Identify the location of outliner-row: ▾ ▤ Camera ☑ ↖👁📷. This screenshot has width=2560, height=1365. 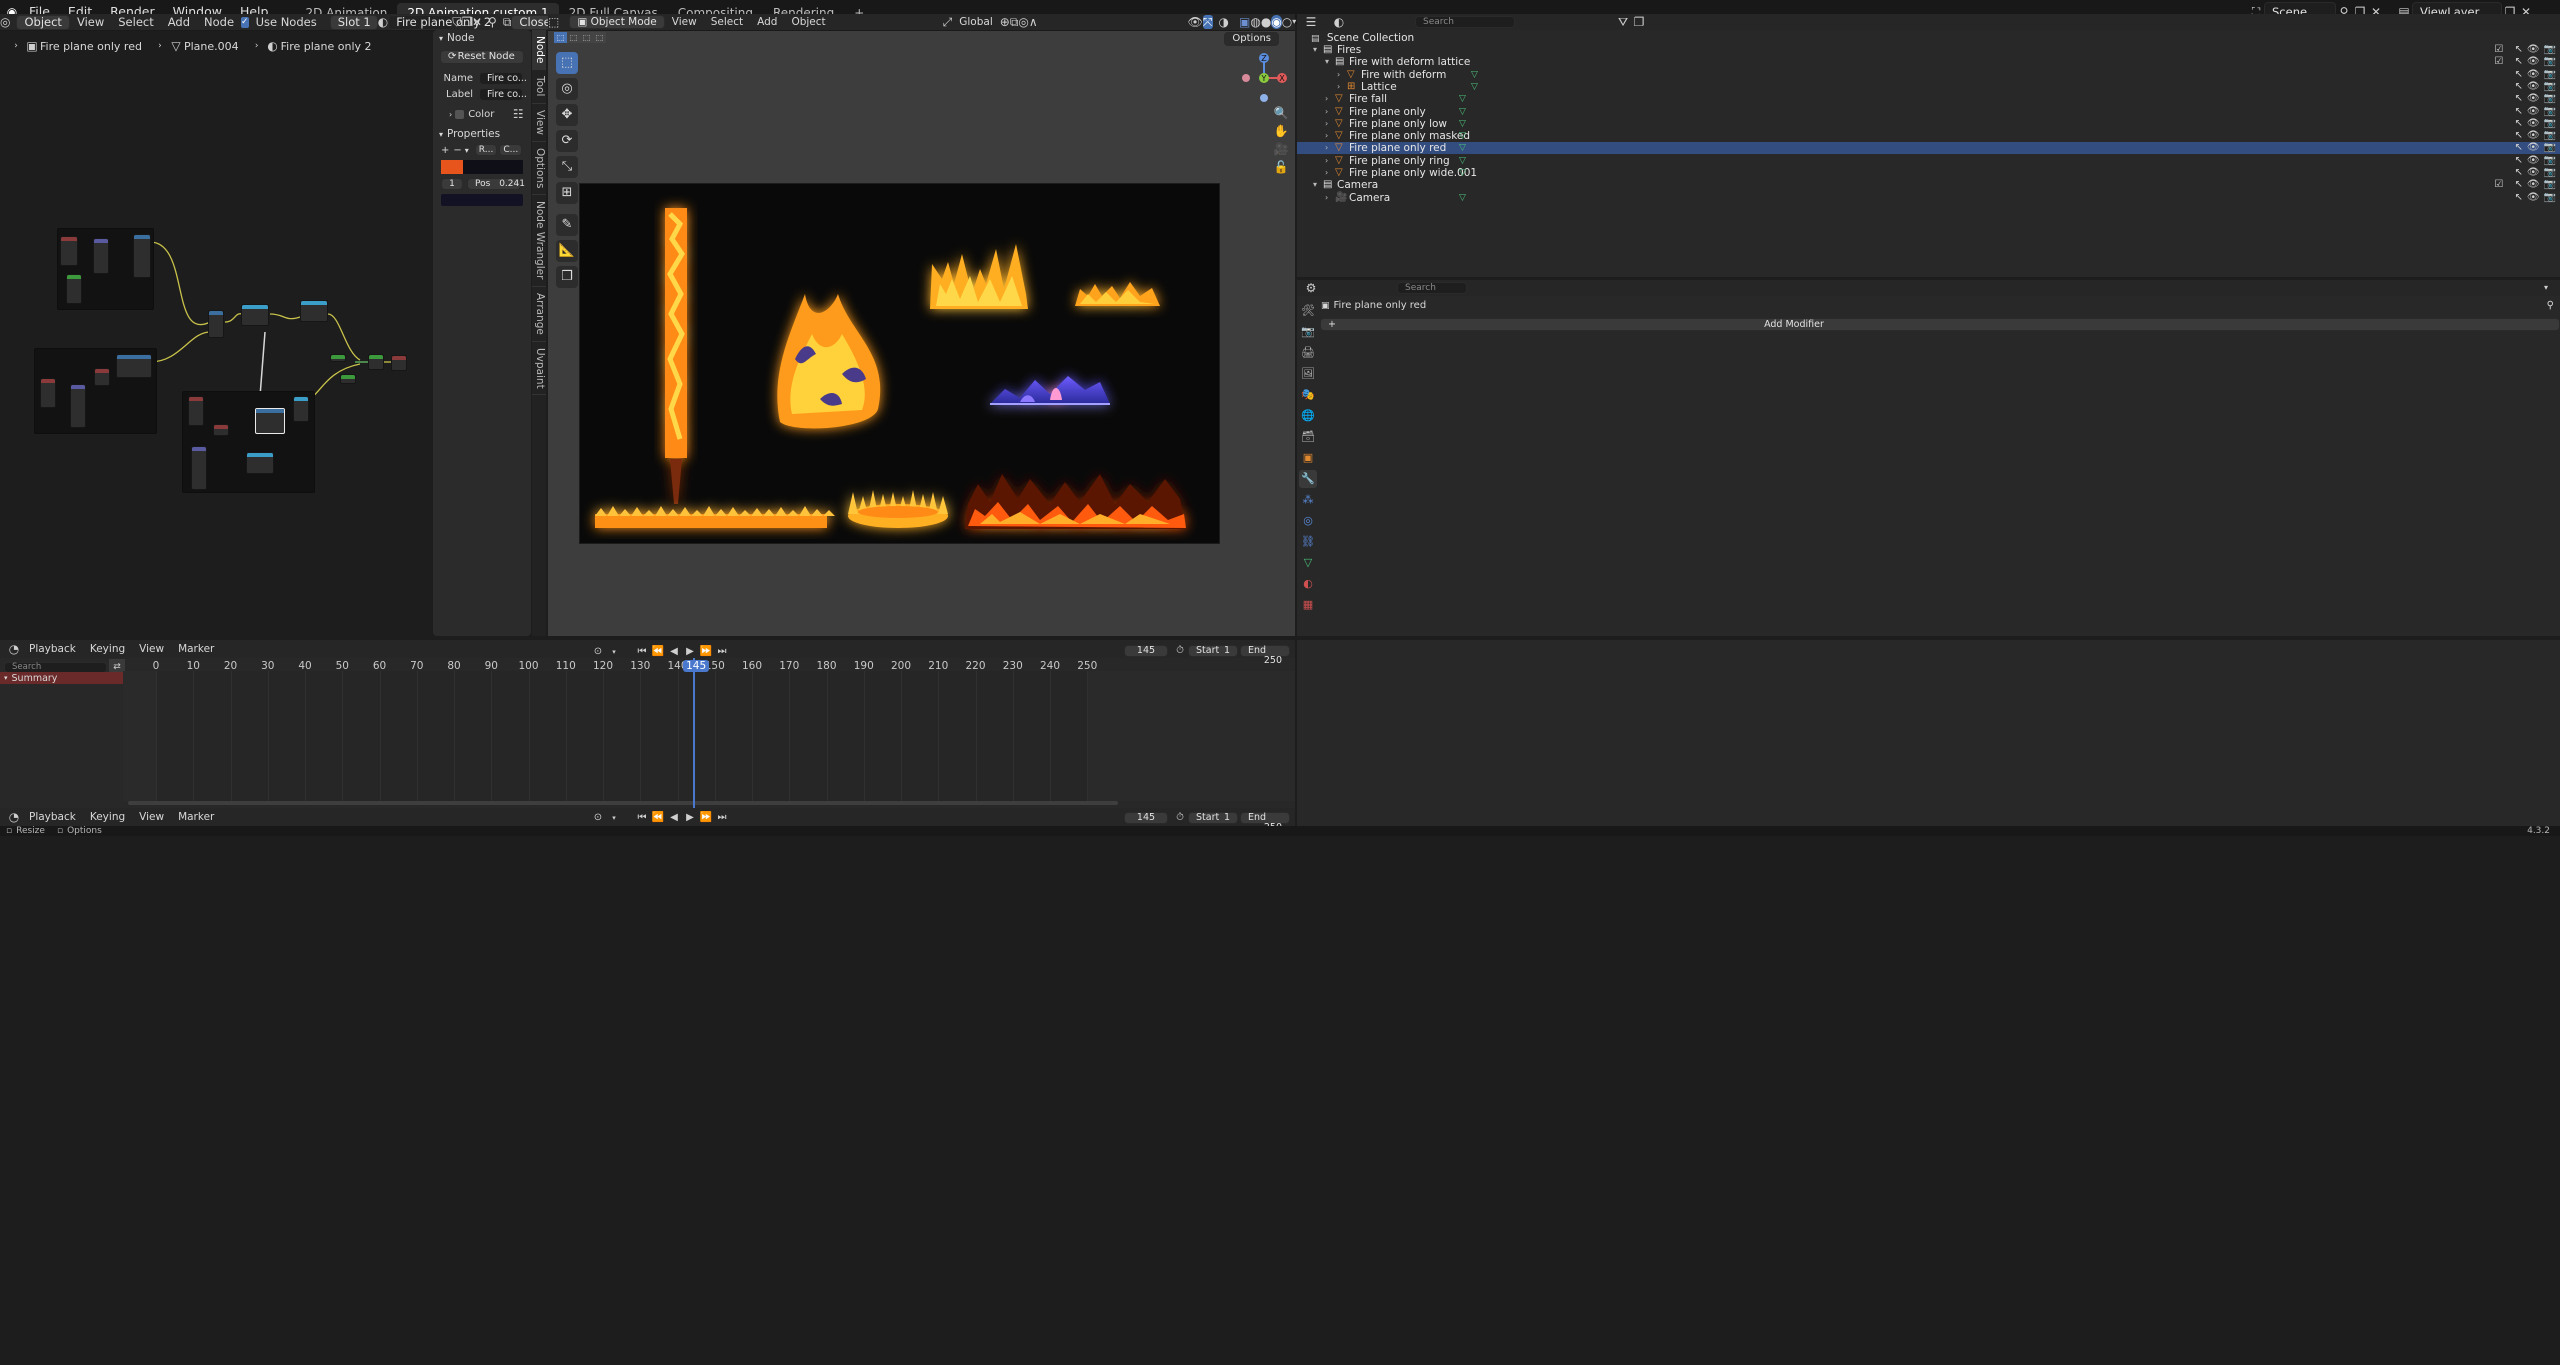
(1928, 185).